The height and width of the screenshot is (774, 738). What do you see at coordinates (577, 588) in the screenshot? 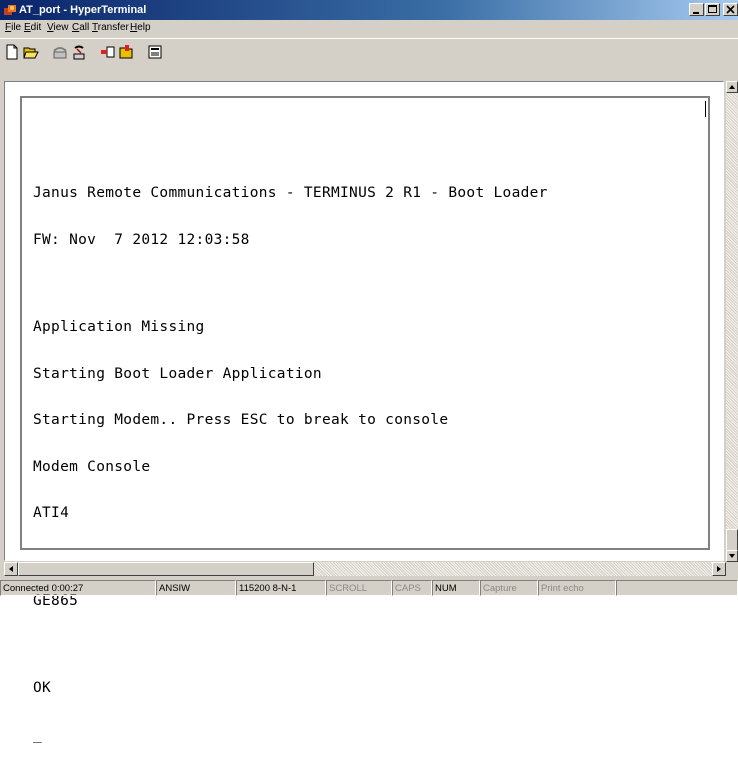
I see `status-print-echo: Print echo` at bounding box center [577, 588].